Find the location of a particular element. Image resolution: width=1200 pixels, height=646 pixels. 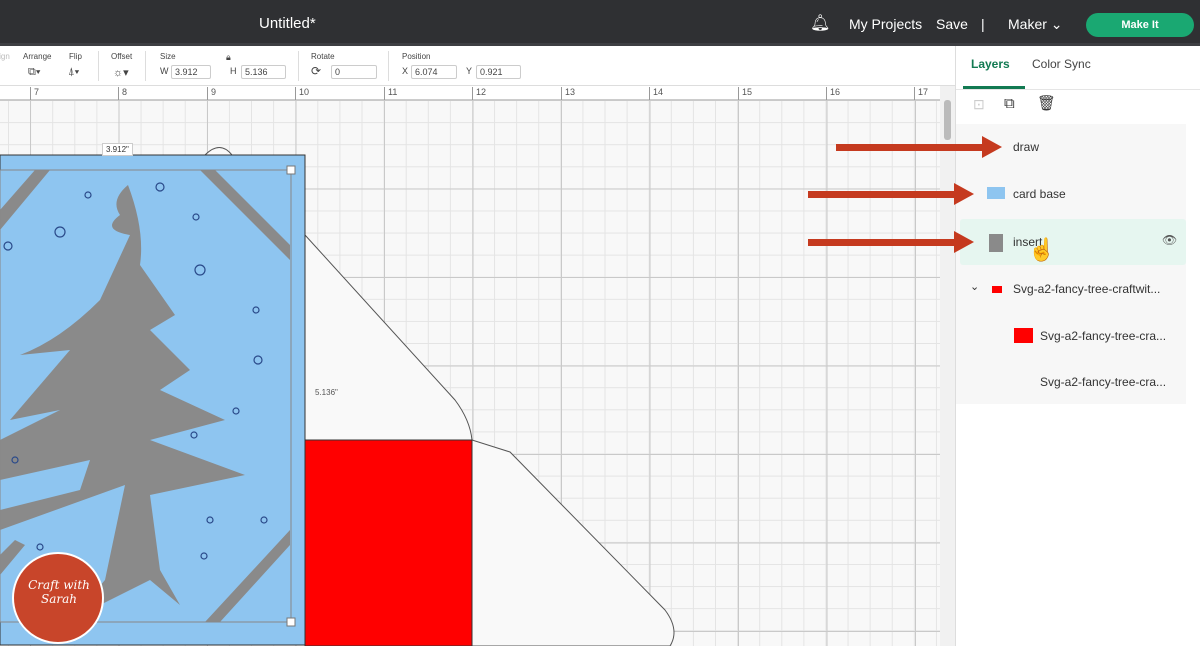

flip-icon: ⍋▾ is located at coordinates (73, 72).